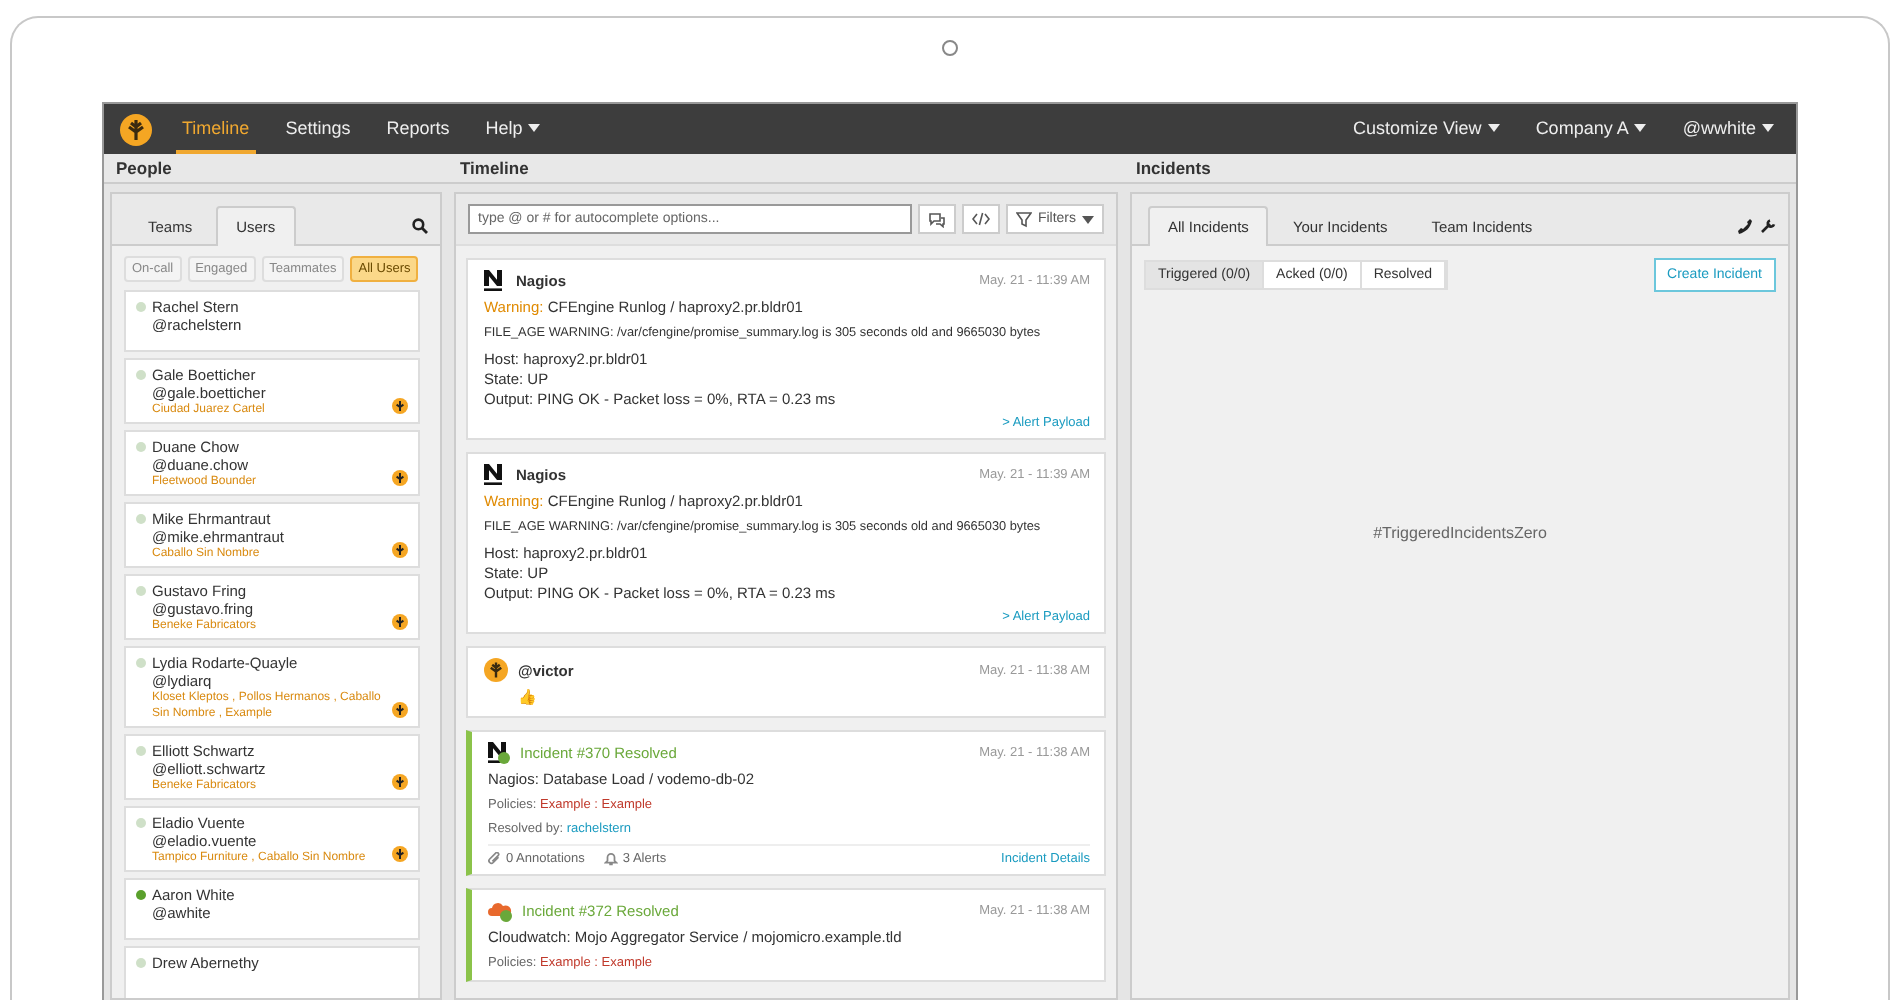 The image size is (1900, 1000). Describe the element at coordinates (1023, 219) in the screenshot. I see `funnel-icon` at that location.